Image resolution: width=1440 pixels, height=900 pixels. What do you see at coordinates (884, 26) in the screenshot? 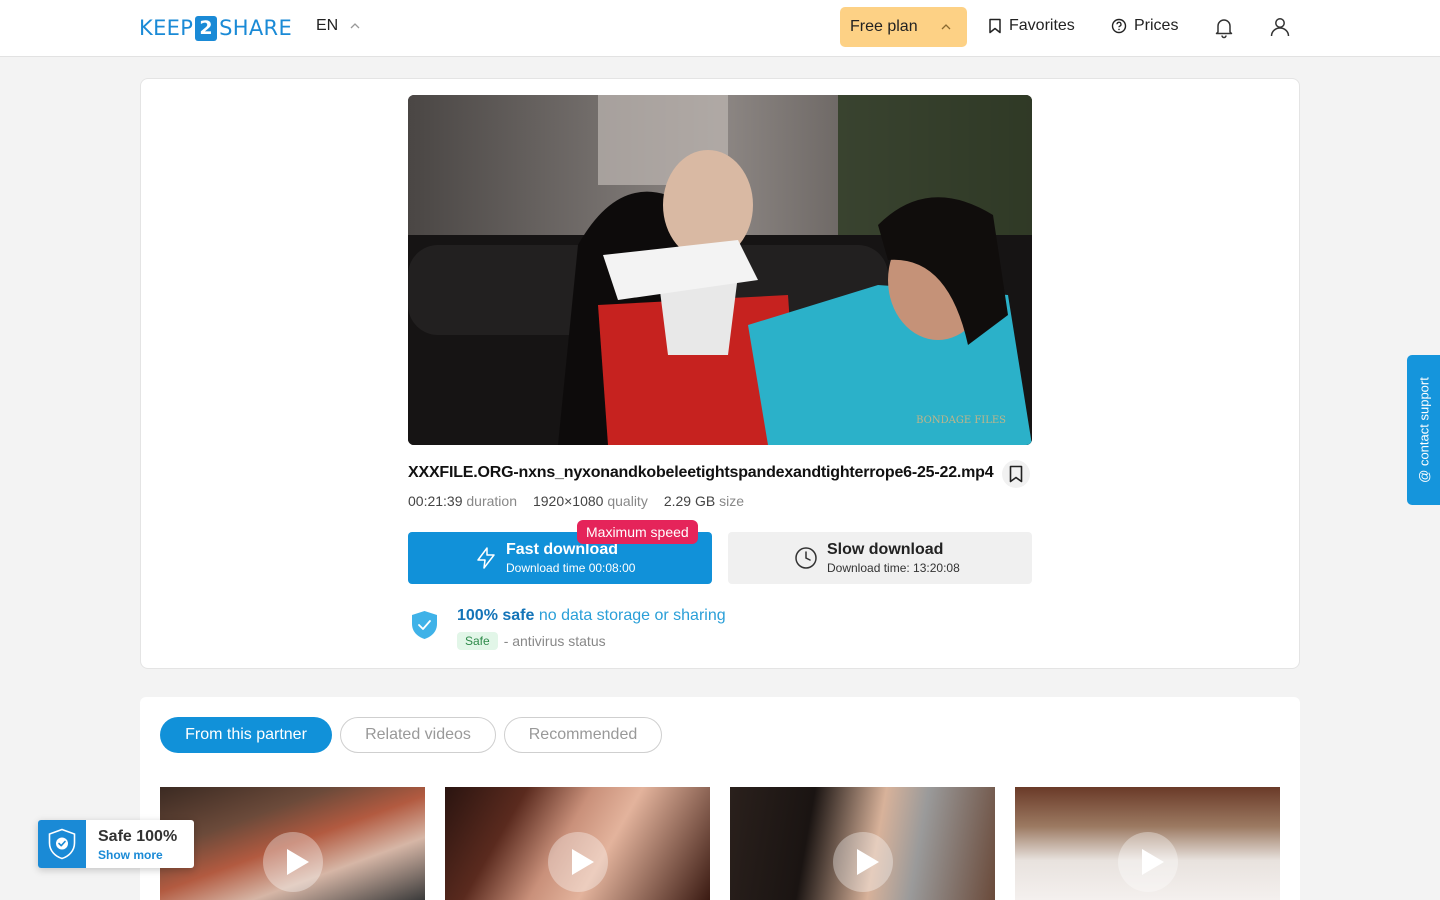
I see `plan-label: Free plan` at bounding box center [884, 26].